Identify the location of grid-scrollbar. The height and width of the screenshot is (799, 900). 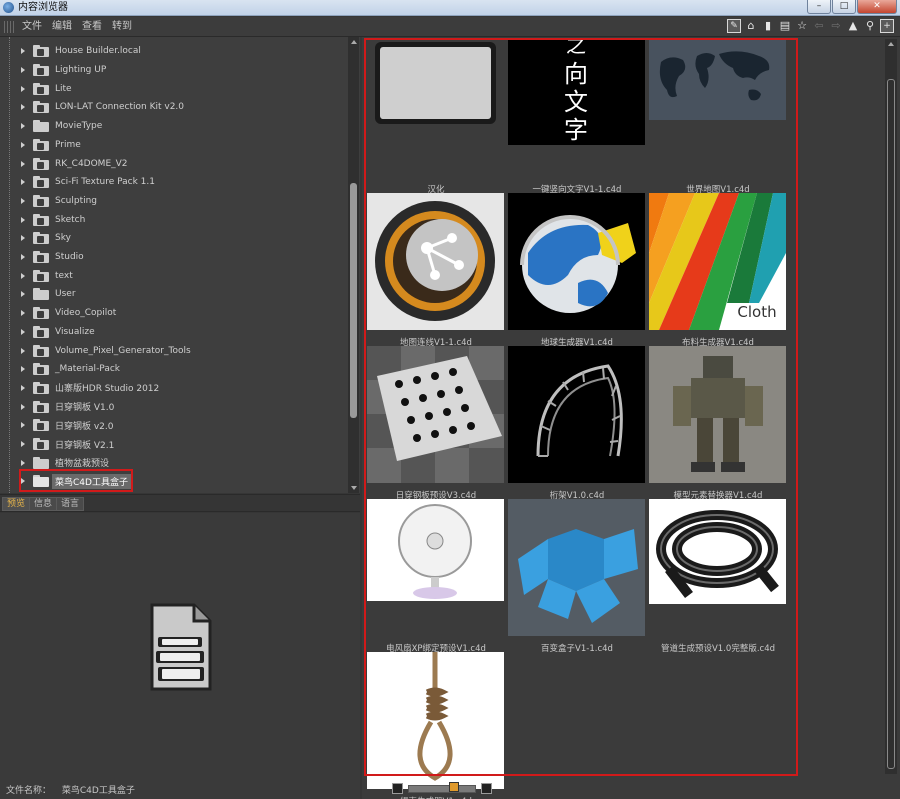
(891, 406).